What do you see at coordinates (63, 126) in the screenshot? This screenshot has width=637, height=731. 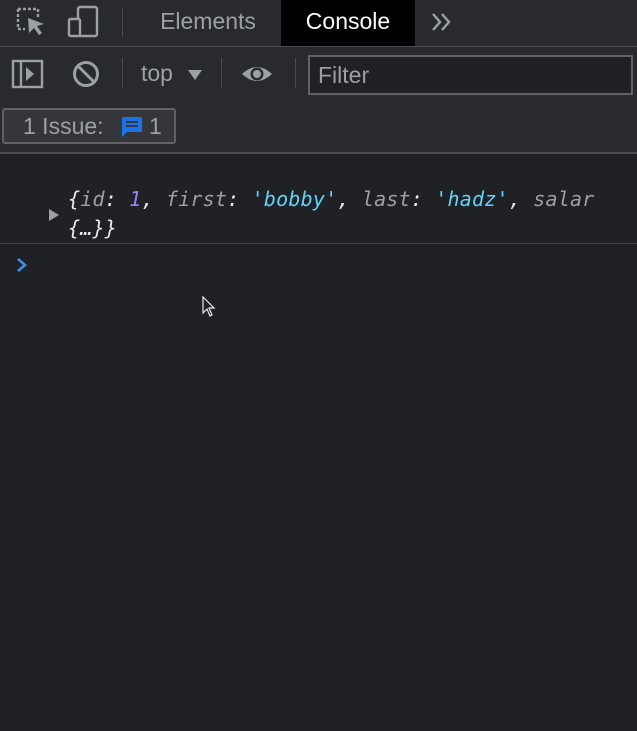 I see `issues-label: 1 Issue:` at bounding box center [63, 126].